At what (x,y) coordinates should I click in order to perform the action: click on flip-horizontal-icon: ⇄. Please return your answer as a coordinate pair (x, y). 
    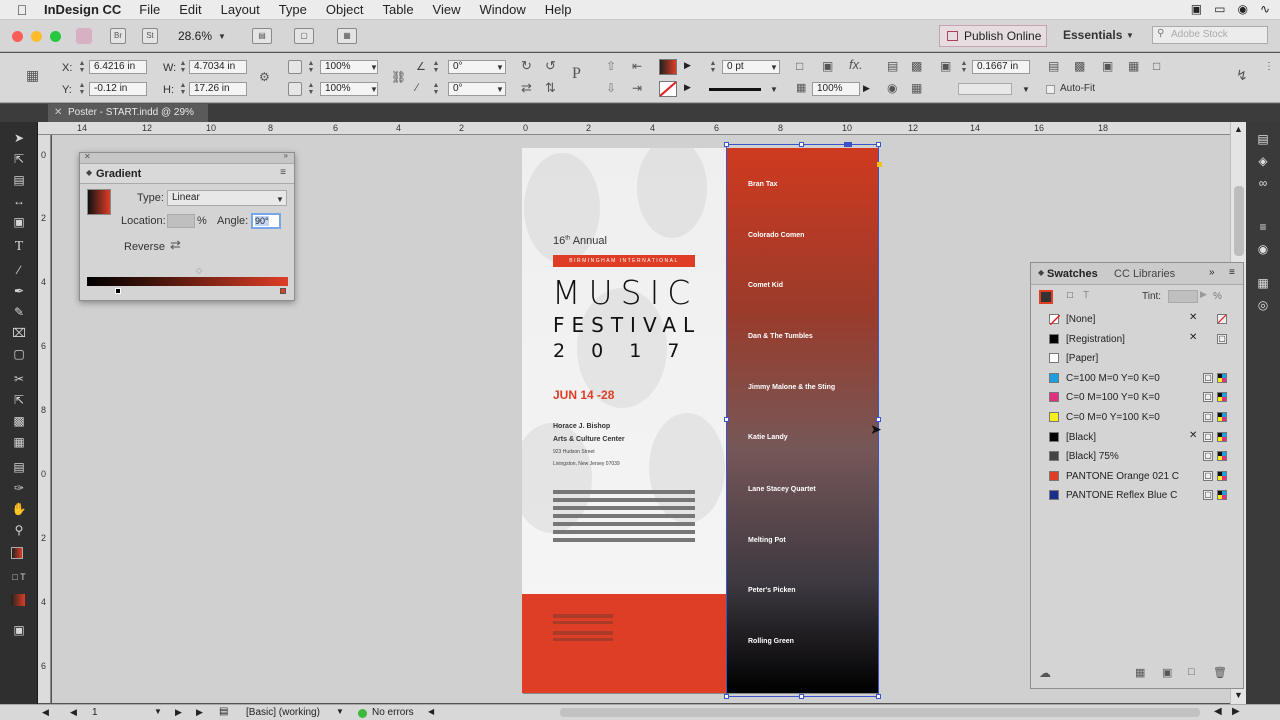
    Looking at the image, I should click on (526, 88).